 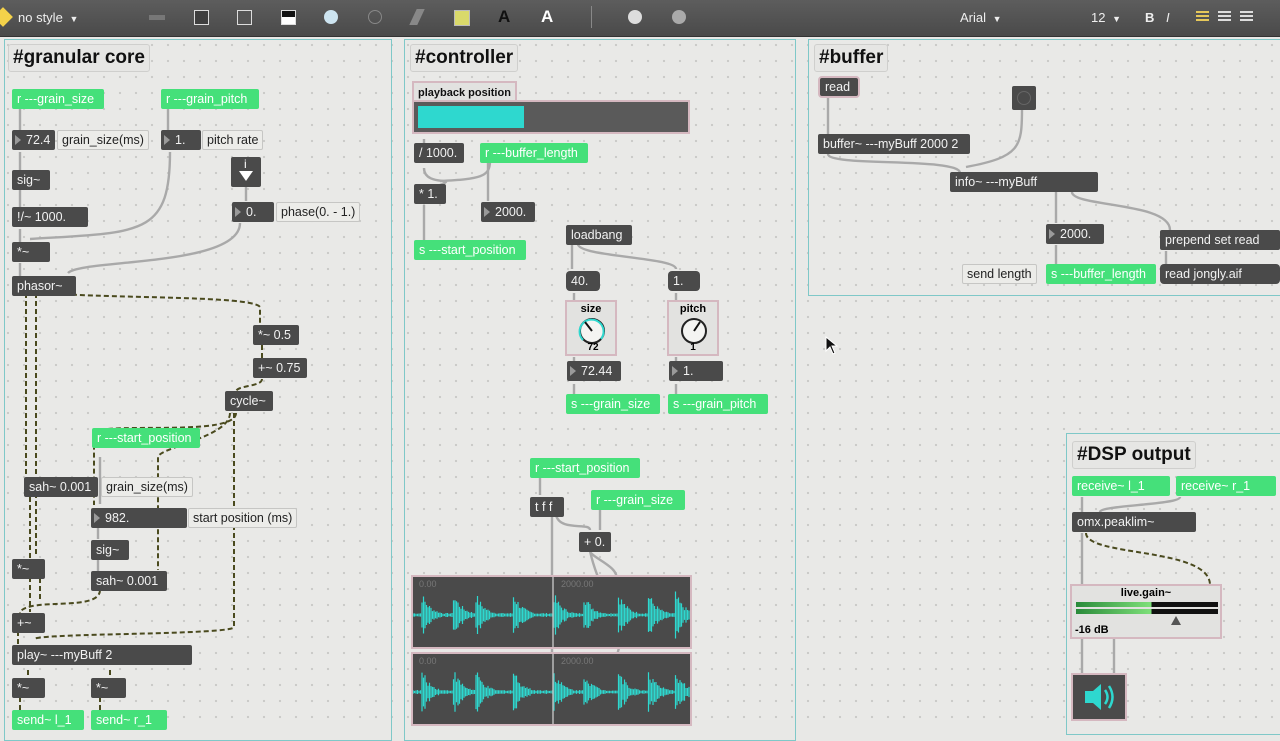 What do you see at coordinates (1220, 274) in the screenshot?
I see `read-file-message: read jongly.aif` at bounding box center [1220, 274].